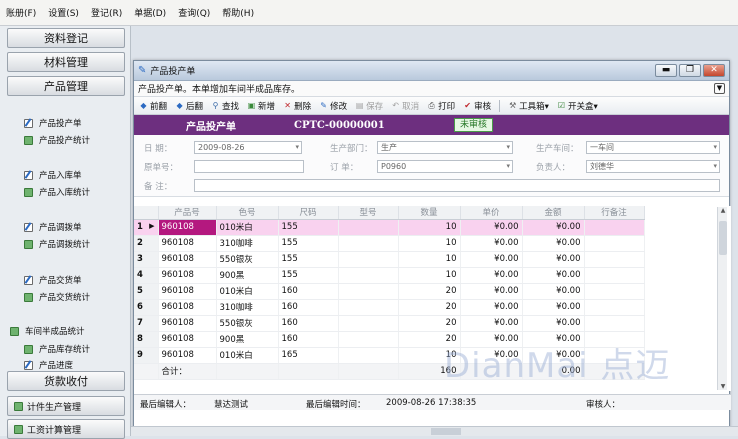 The height and width of the screenshot is (439, 738). Describe the element at coordinates (666, 70) in the screenshot. I see `minimize-button: ▬` at that location.